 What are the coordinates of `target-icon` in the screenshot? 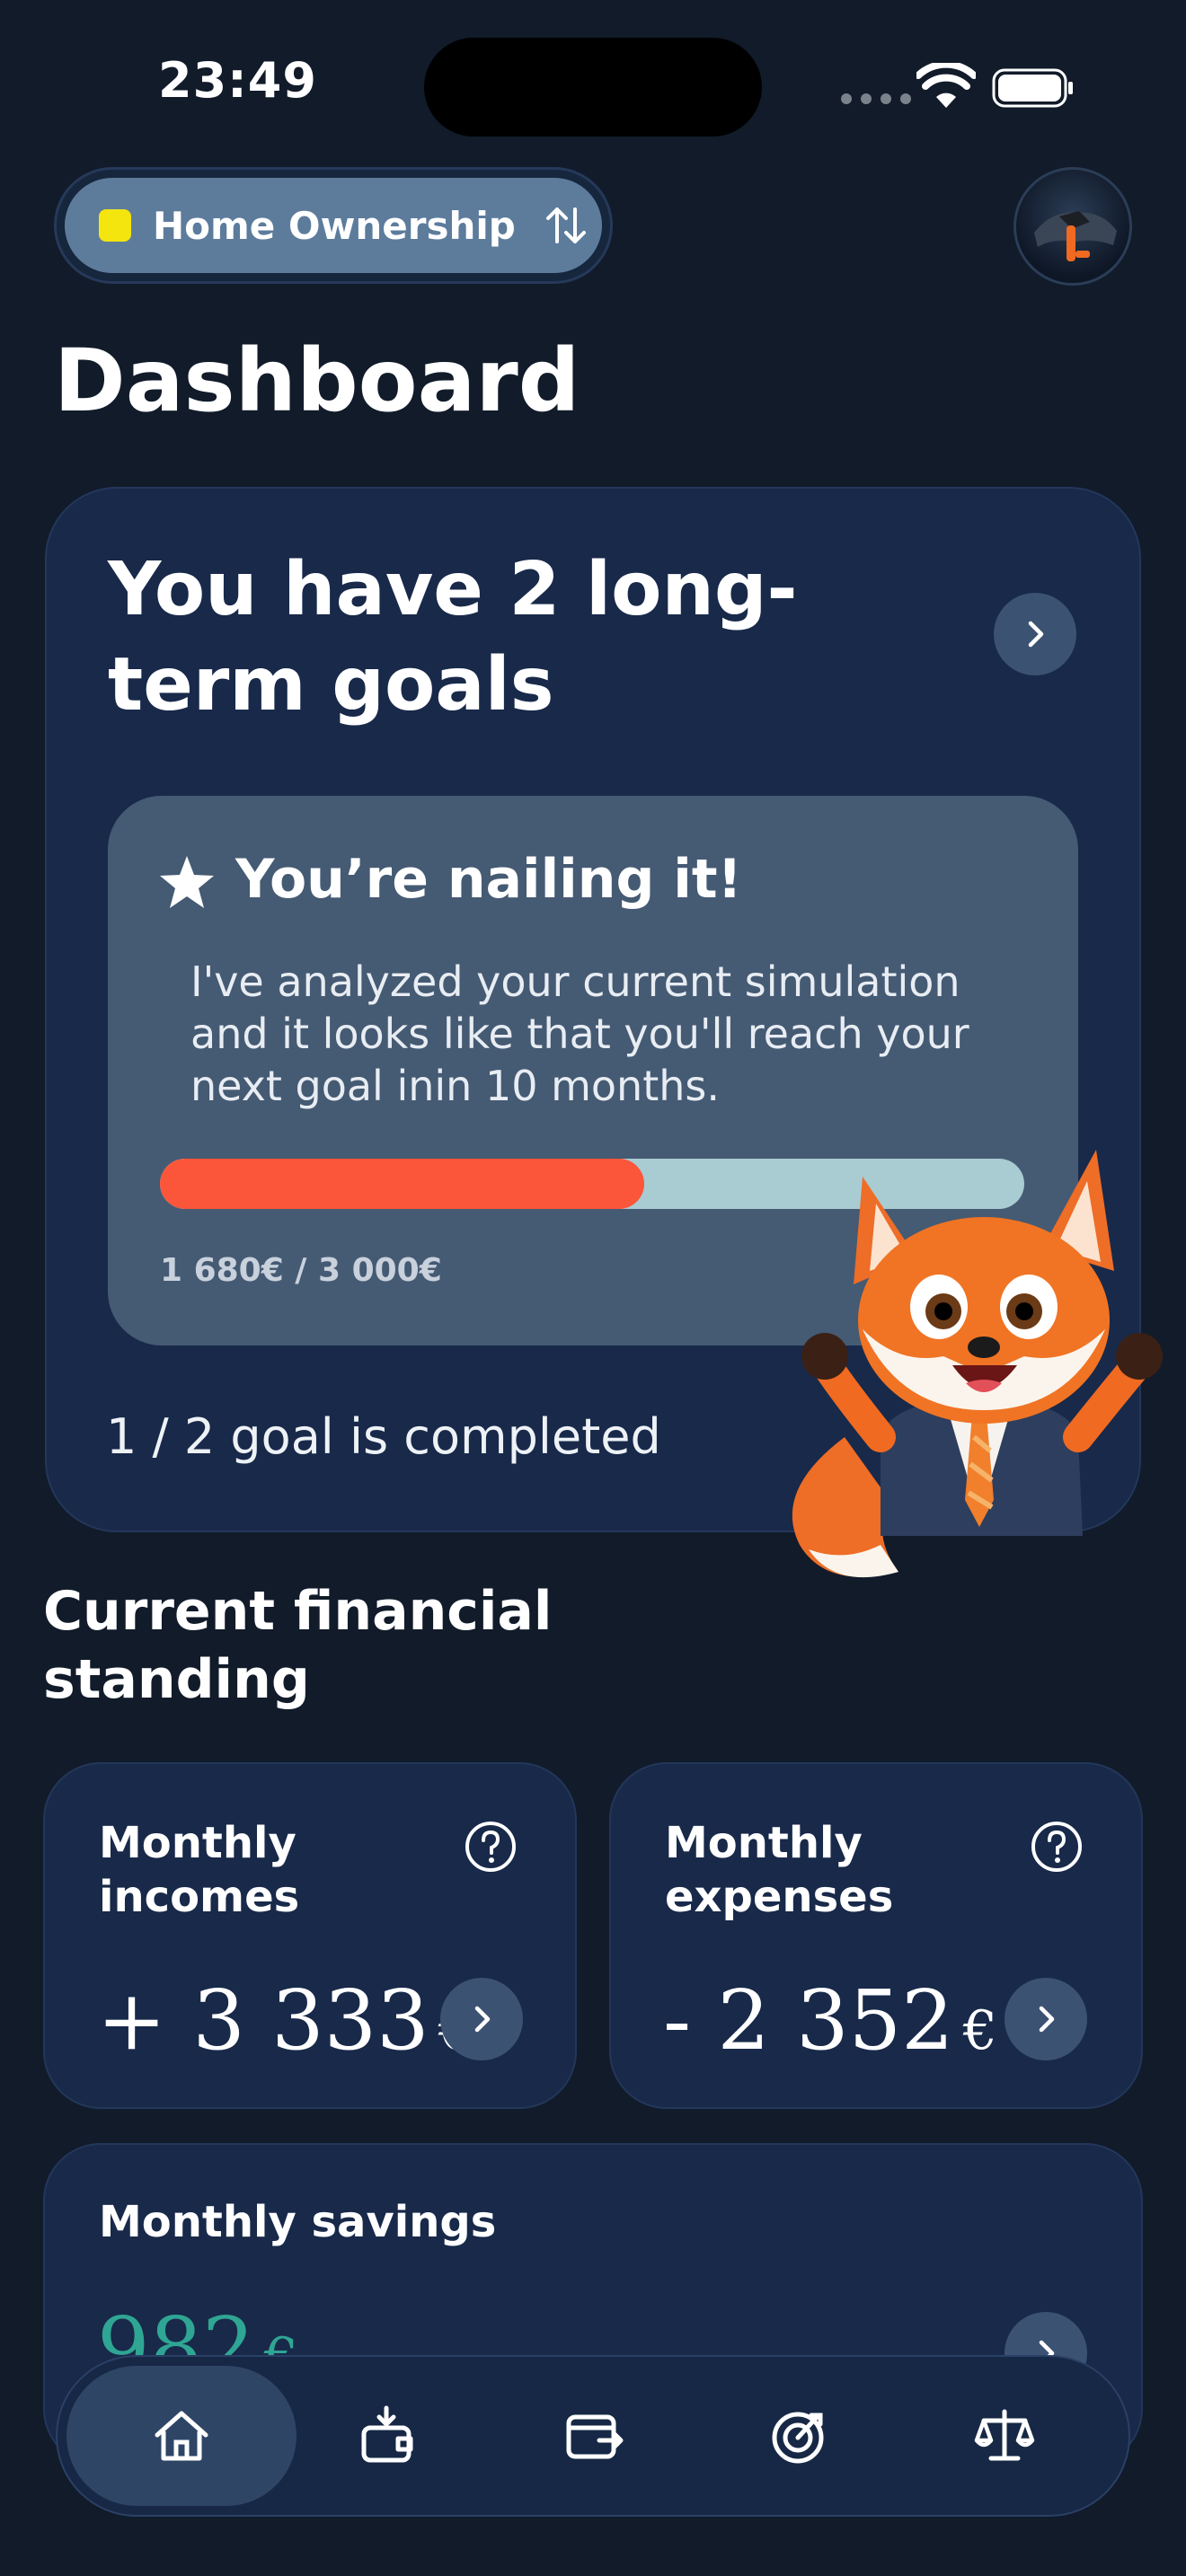 It's located at (798, 2438).